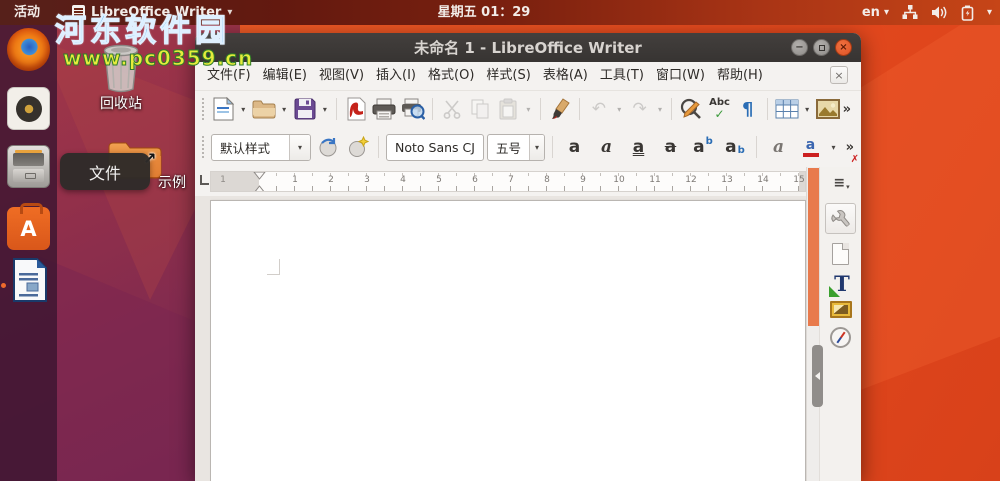  What do you see at coordinates (840, 218) in the screenshot?
I see `sidebar-tab-properties` at bounding box center [840, 218].